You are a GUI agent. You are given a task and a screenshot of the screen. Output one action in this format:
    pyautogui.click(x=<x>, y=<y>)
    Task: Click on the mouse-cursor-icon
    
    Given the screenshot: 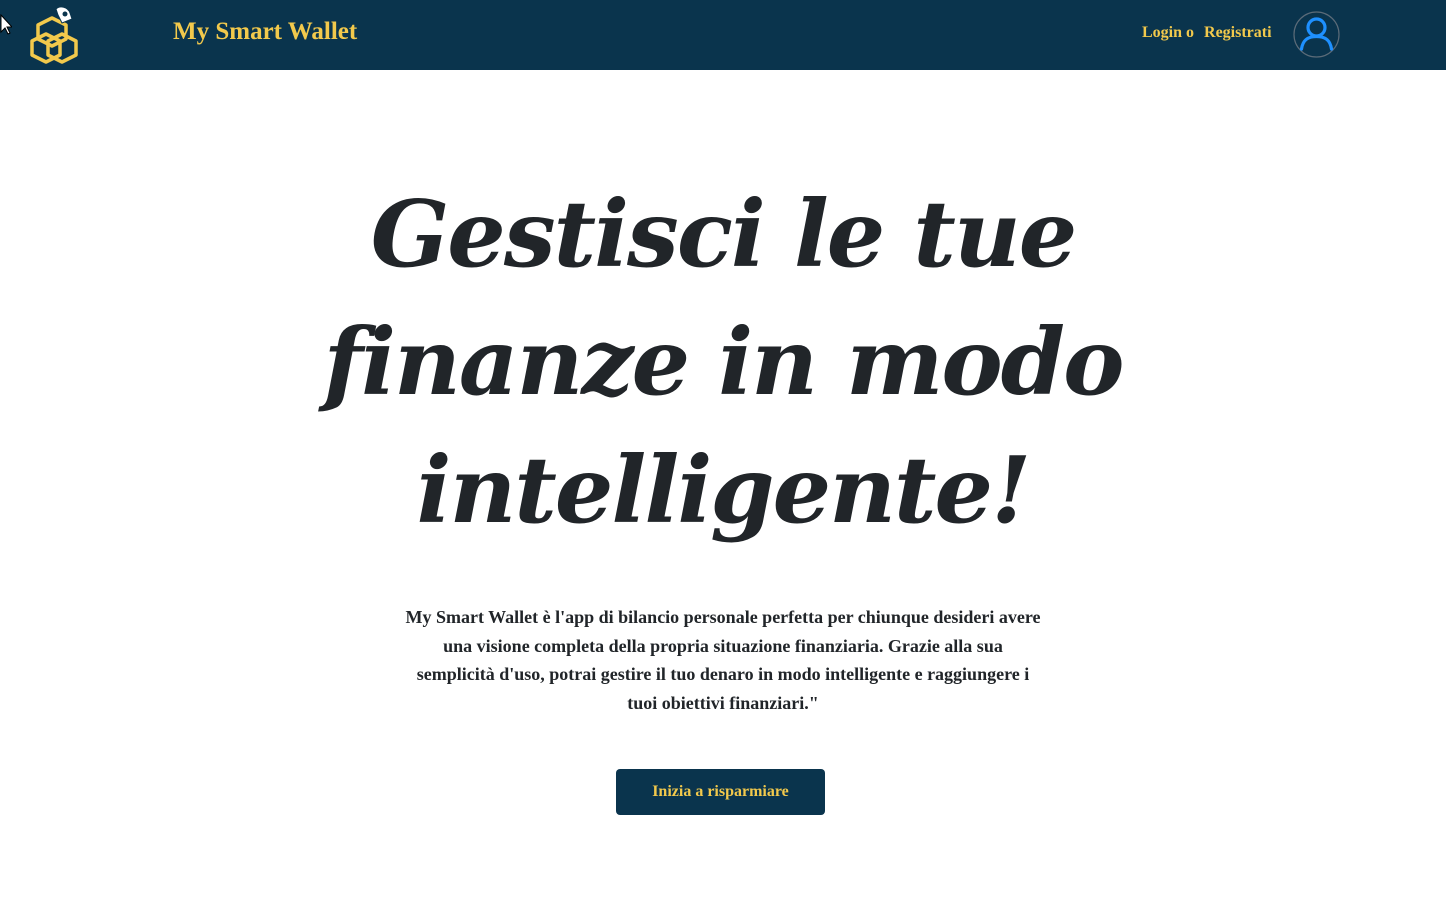 What is the action you would take?
    pyautogui.click(x=6, y=24)
    